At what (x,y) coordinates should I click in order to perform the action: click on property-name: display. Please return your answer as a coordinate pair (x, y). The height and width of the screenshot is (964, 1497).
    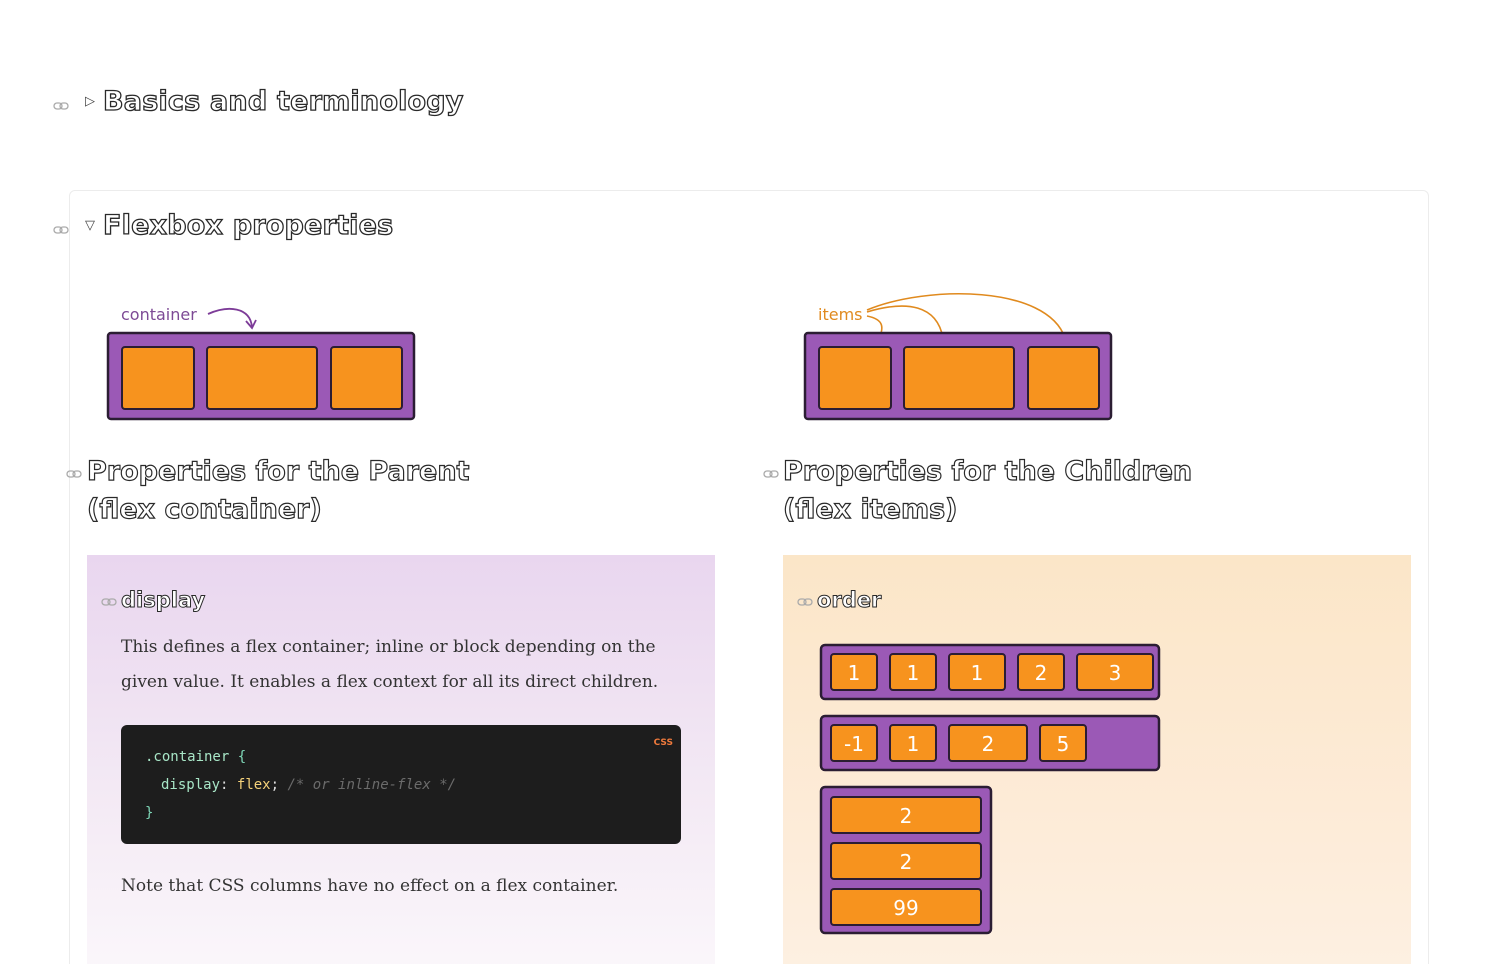
    Looking at the image, I should click on (163, 600).